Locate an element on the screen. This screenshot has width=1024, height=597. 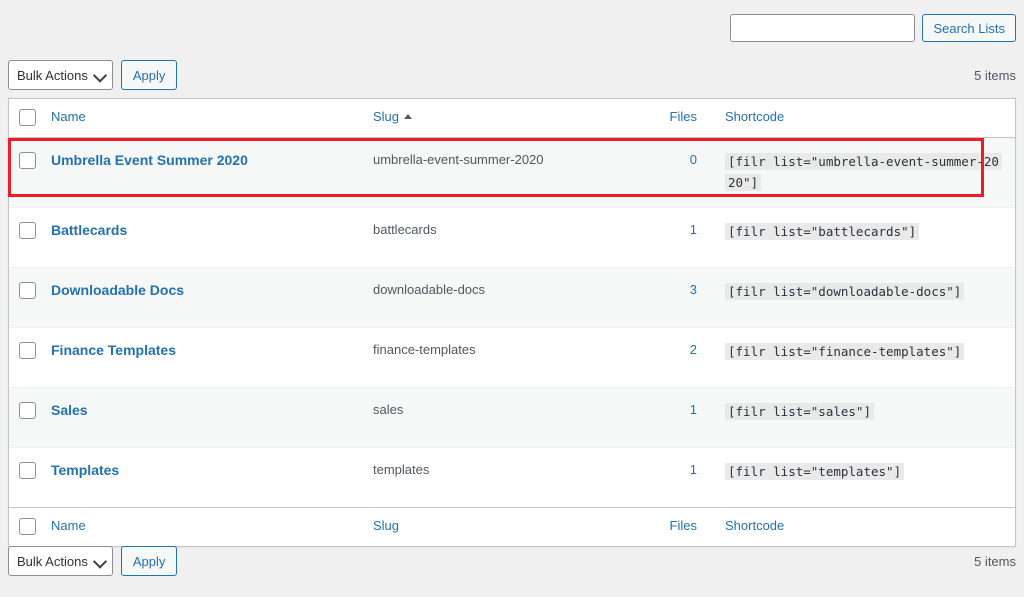
column-header-name-label: Name is located at coordinates (68, 116).